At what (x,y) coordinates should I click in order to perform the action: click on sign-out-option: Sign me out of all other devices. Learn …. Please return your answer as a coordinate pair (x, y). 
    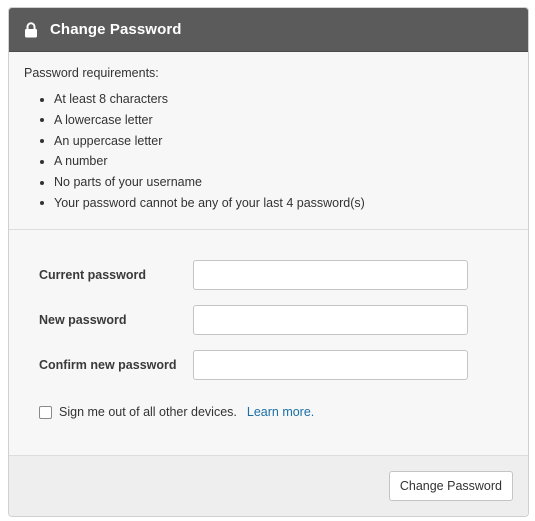
    Looking at the image, I should click on (268, 412).